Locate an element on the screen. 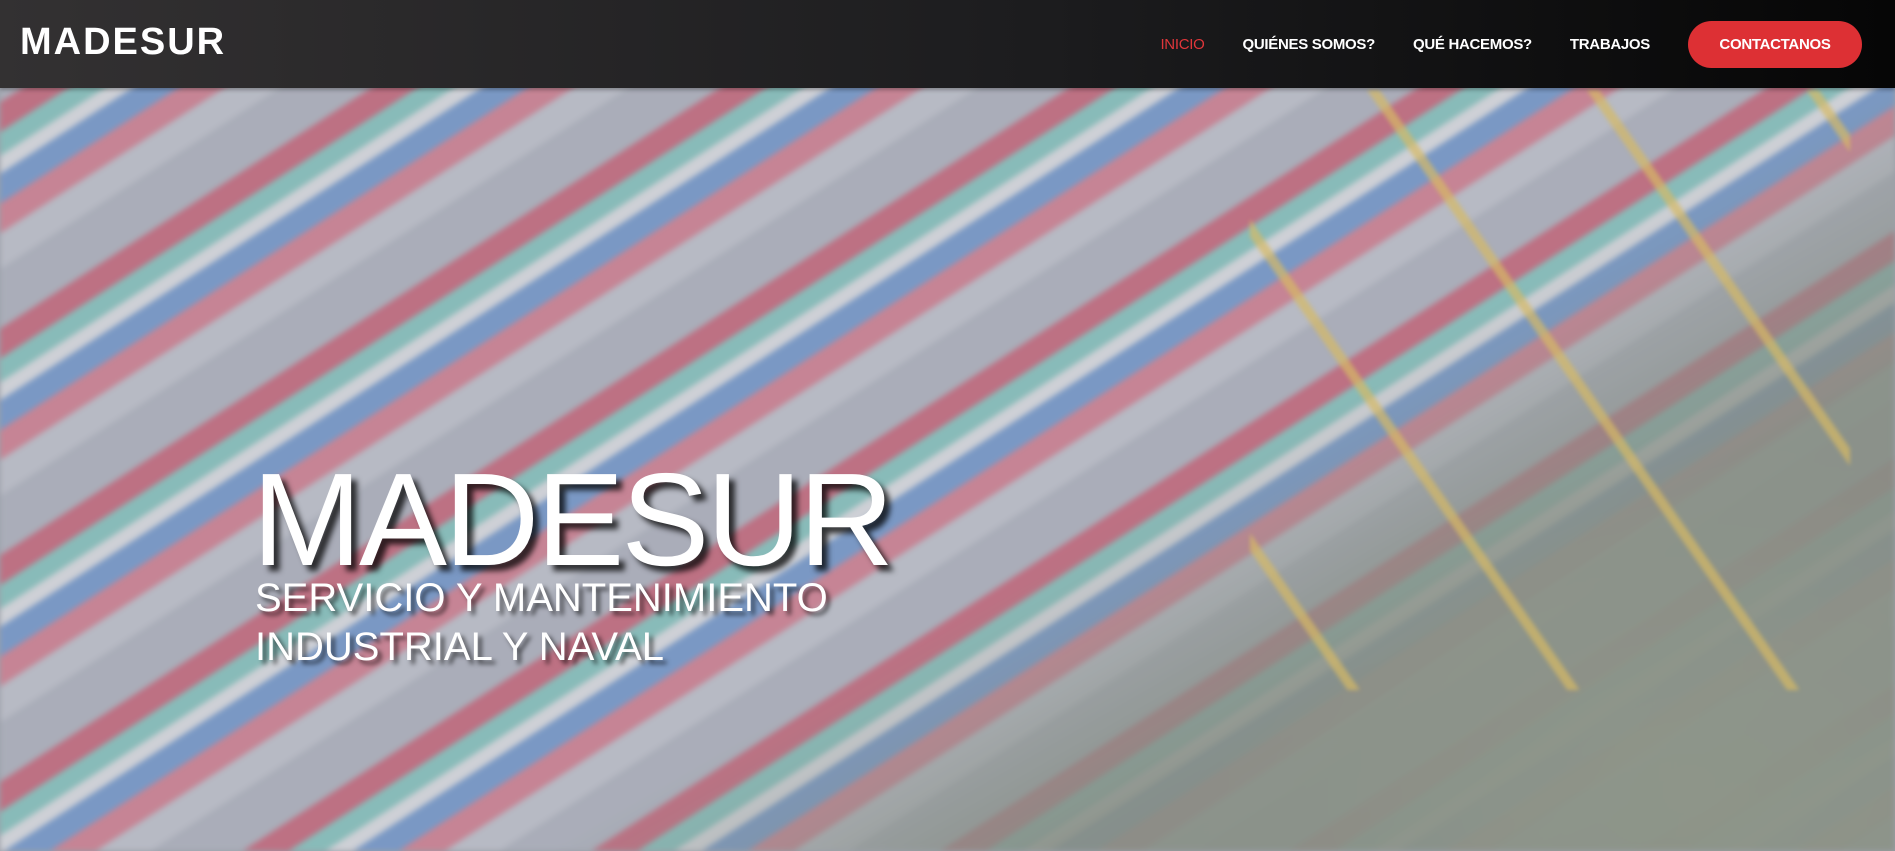 The width and height of the screenshot is (1895, 851). hero-subtitle-line1: SERVICIO Y MANTENIMIENTO is located at coordinates (541, 598).